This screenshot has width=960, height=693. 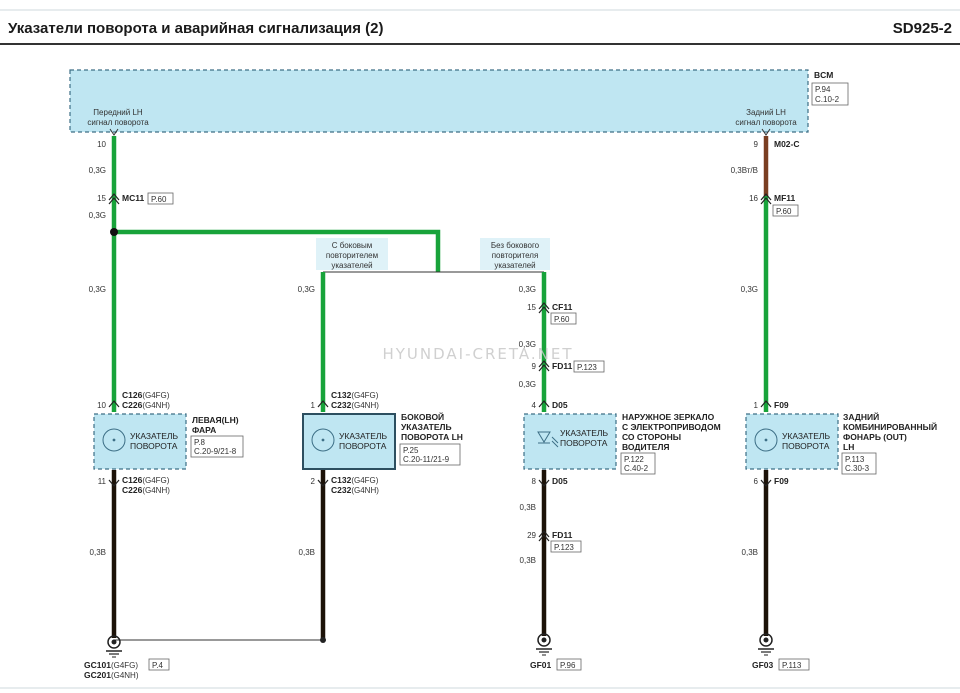 What do you see at coordinates (323, 640) in the screenshot?
I see `side-ground-terminal` at bounding box center [323, 640].